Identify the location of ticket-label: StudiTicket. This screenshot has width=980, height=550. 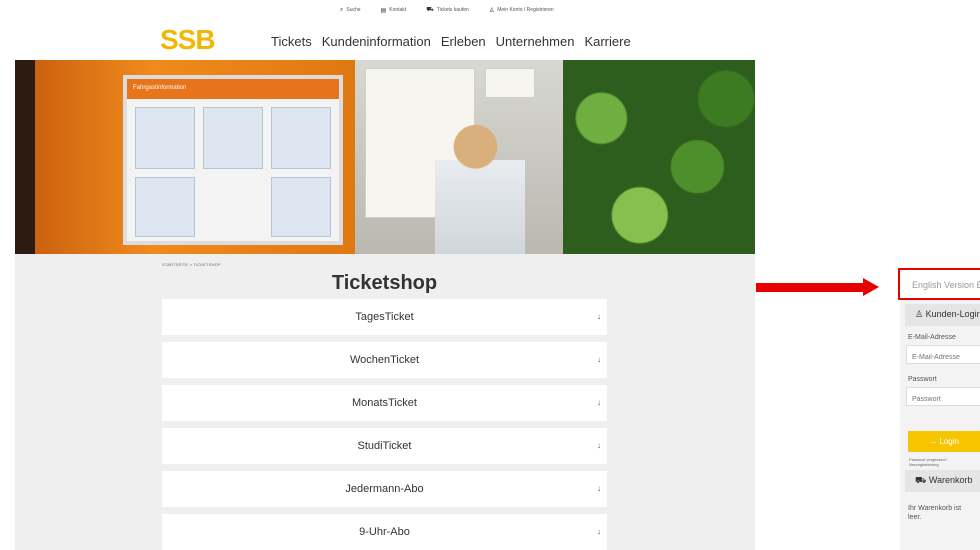
(384, 446).